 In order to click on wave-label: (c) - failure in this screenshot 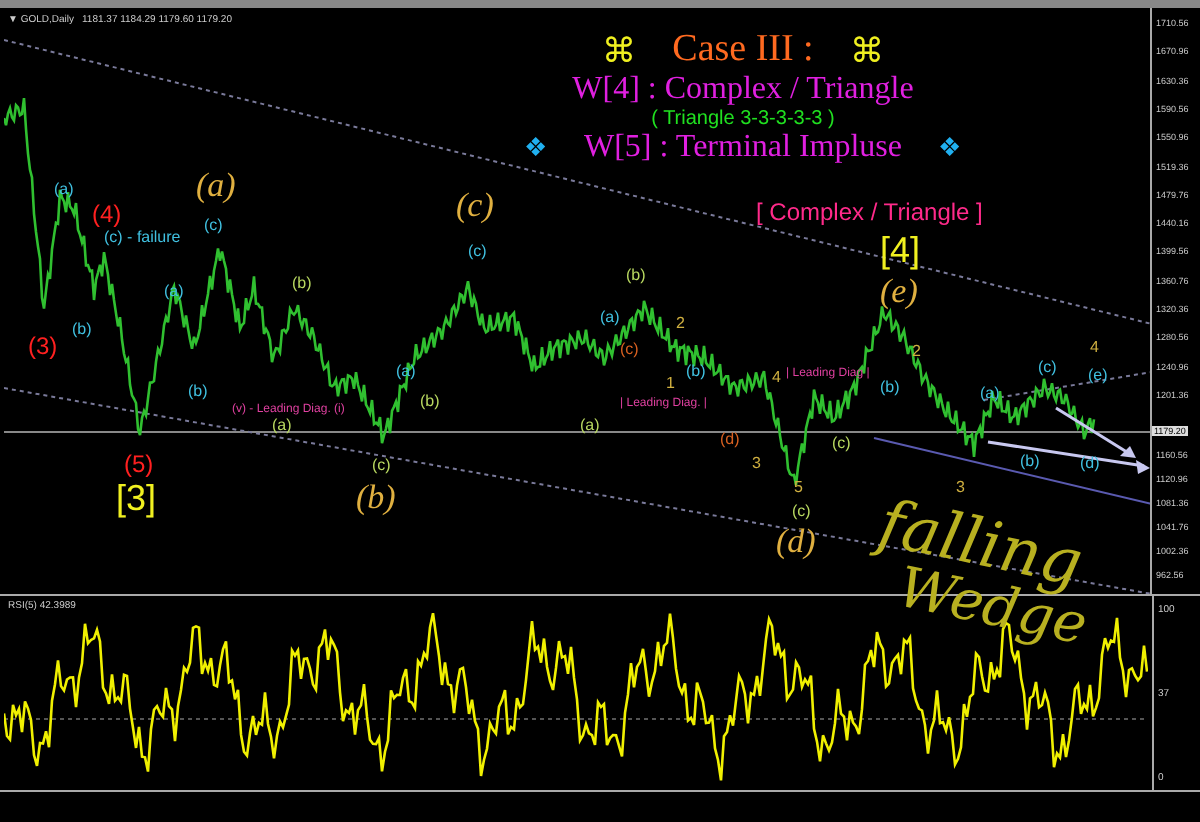, I will do `click(142, 238)`.